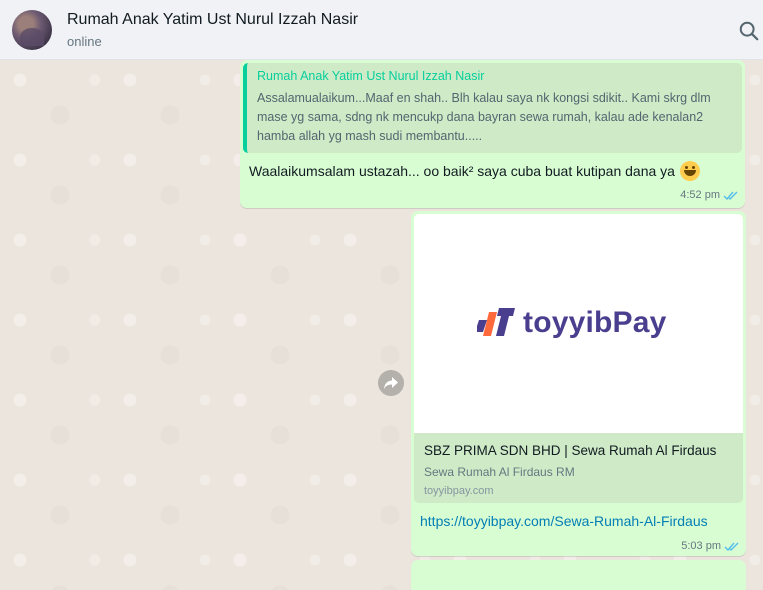  I want to click on message-bubble-outgoing, so click(578, 575).